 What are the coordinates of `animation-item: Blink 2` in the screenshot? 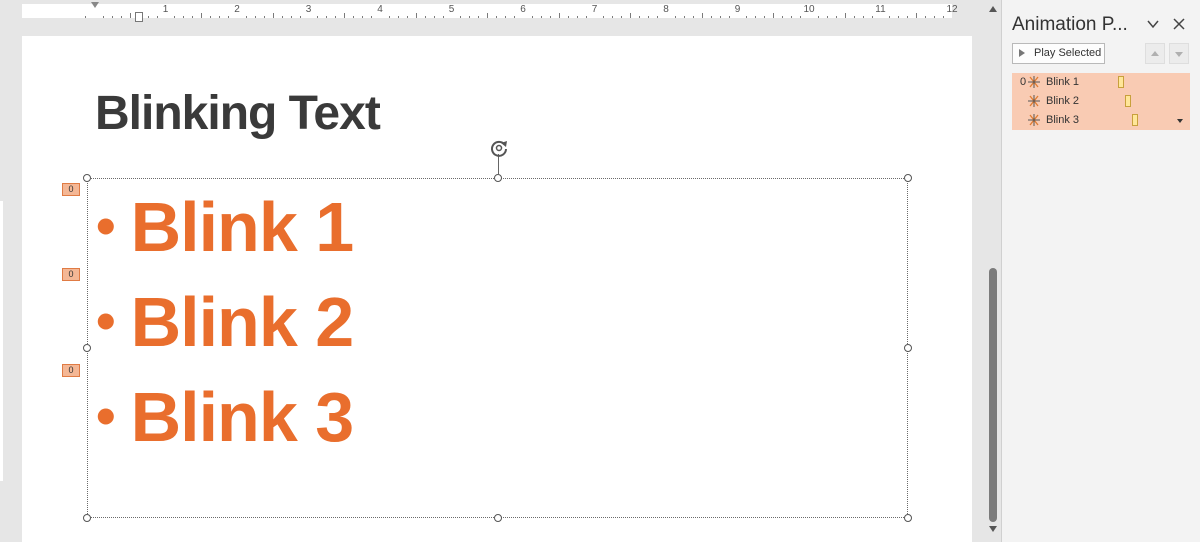 It's located at (1101, 101).